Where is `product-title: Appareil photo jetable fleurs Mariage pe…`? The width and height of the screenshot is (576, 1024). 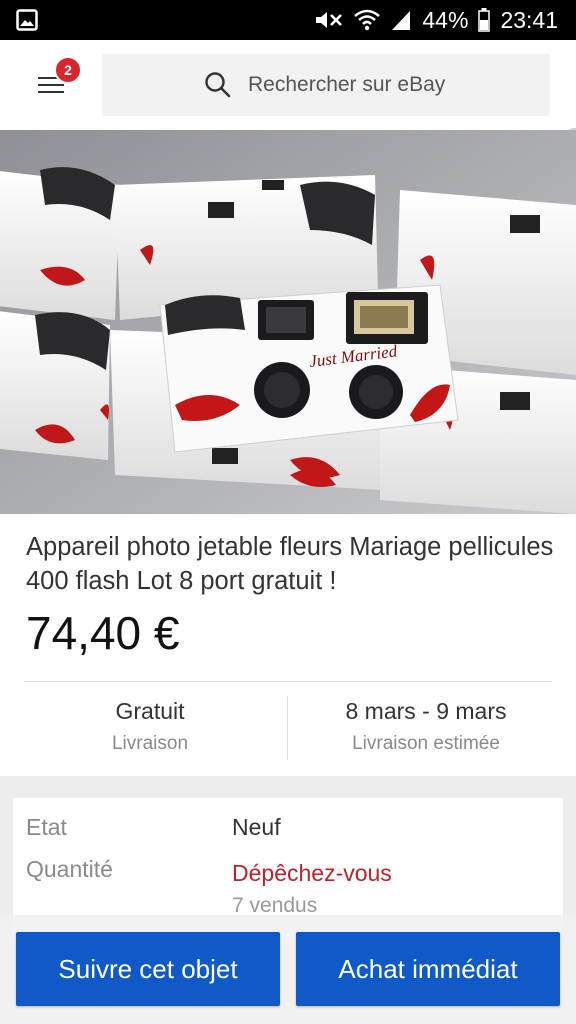 product-title: Appareil photo jetable fleurs Mariage pe… is located at coordinates (290, 564).